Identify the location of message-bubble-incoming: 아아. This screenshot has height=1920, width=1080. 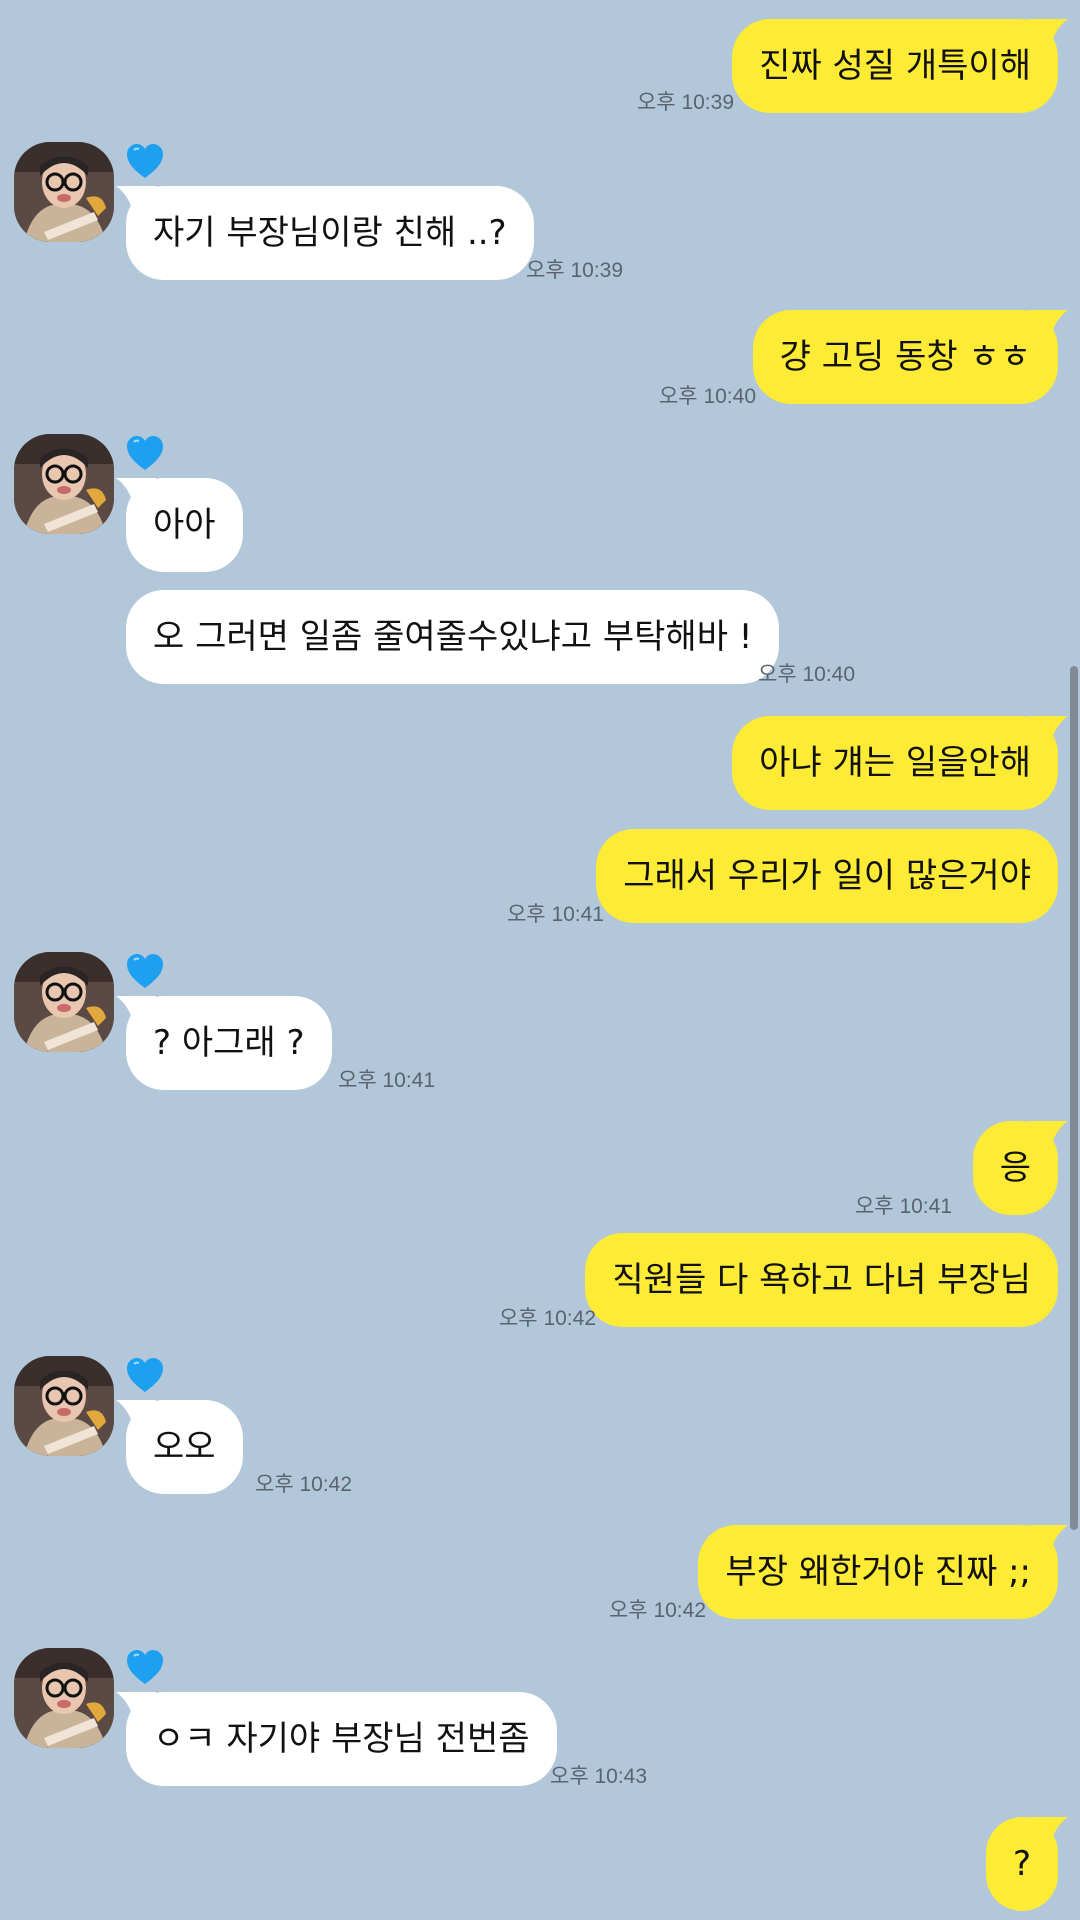
(179, 525).